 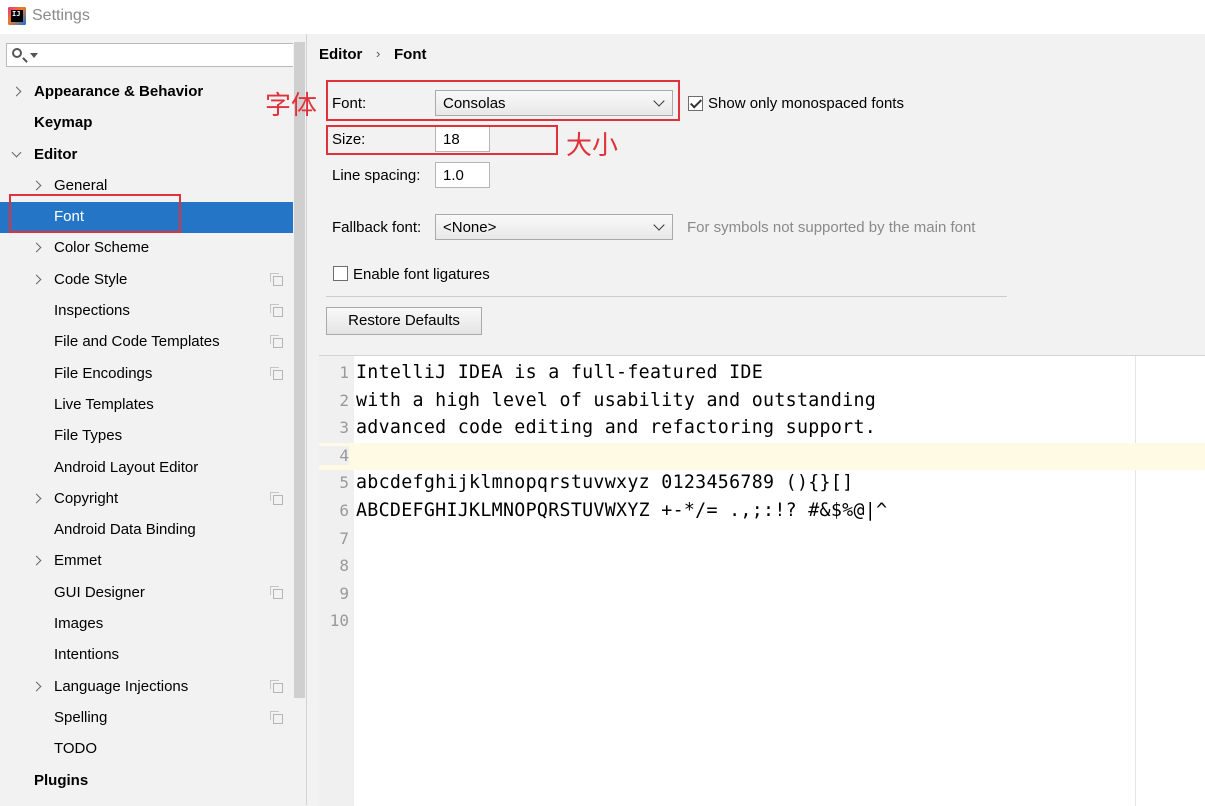 What do you see at coordinates (146, 655) in the screenshot?
I see `sidebar-item-intentions: Intentions` at bounding box center [146, 655].